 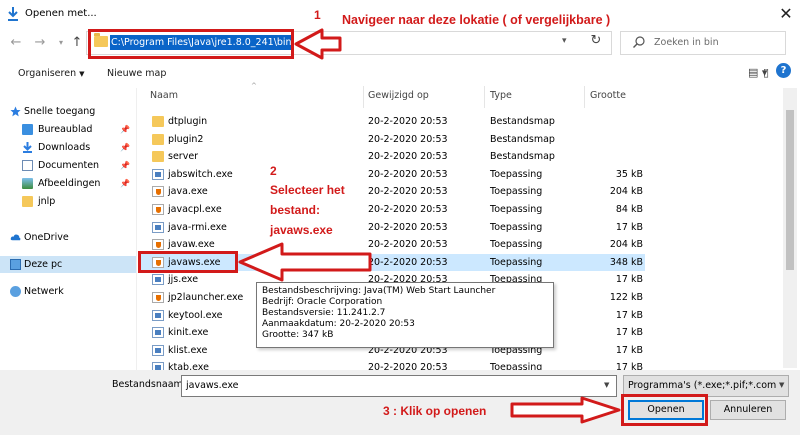 What do you see at coordinates (301, 230) in the screenshot?
I see `annotation-step2-line3: javaws.exe` at bounding box center [301, 230].